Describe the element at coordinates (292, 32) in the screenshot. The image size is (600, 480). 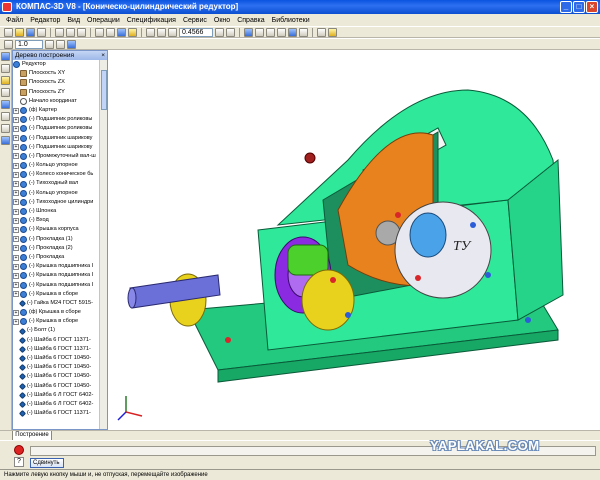
I see `shaded-edges-icon` at that location.